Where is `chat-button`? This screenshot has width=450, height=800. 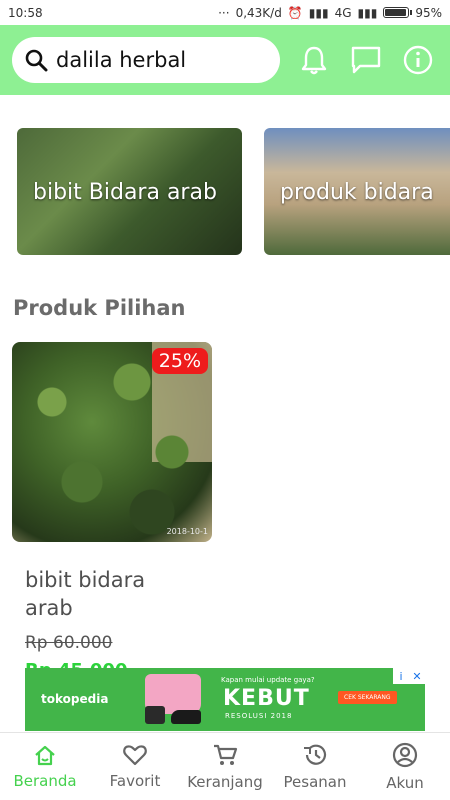 chat-button is located at coordinates (366, 60).